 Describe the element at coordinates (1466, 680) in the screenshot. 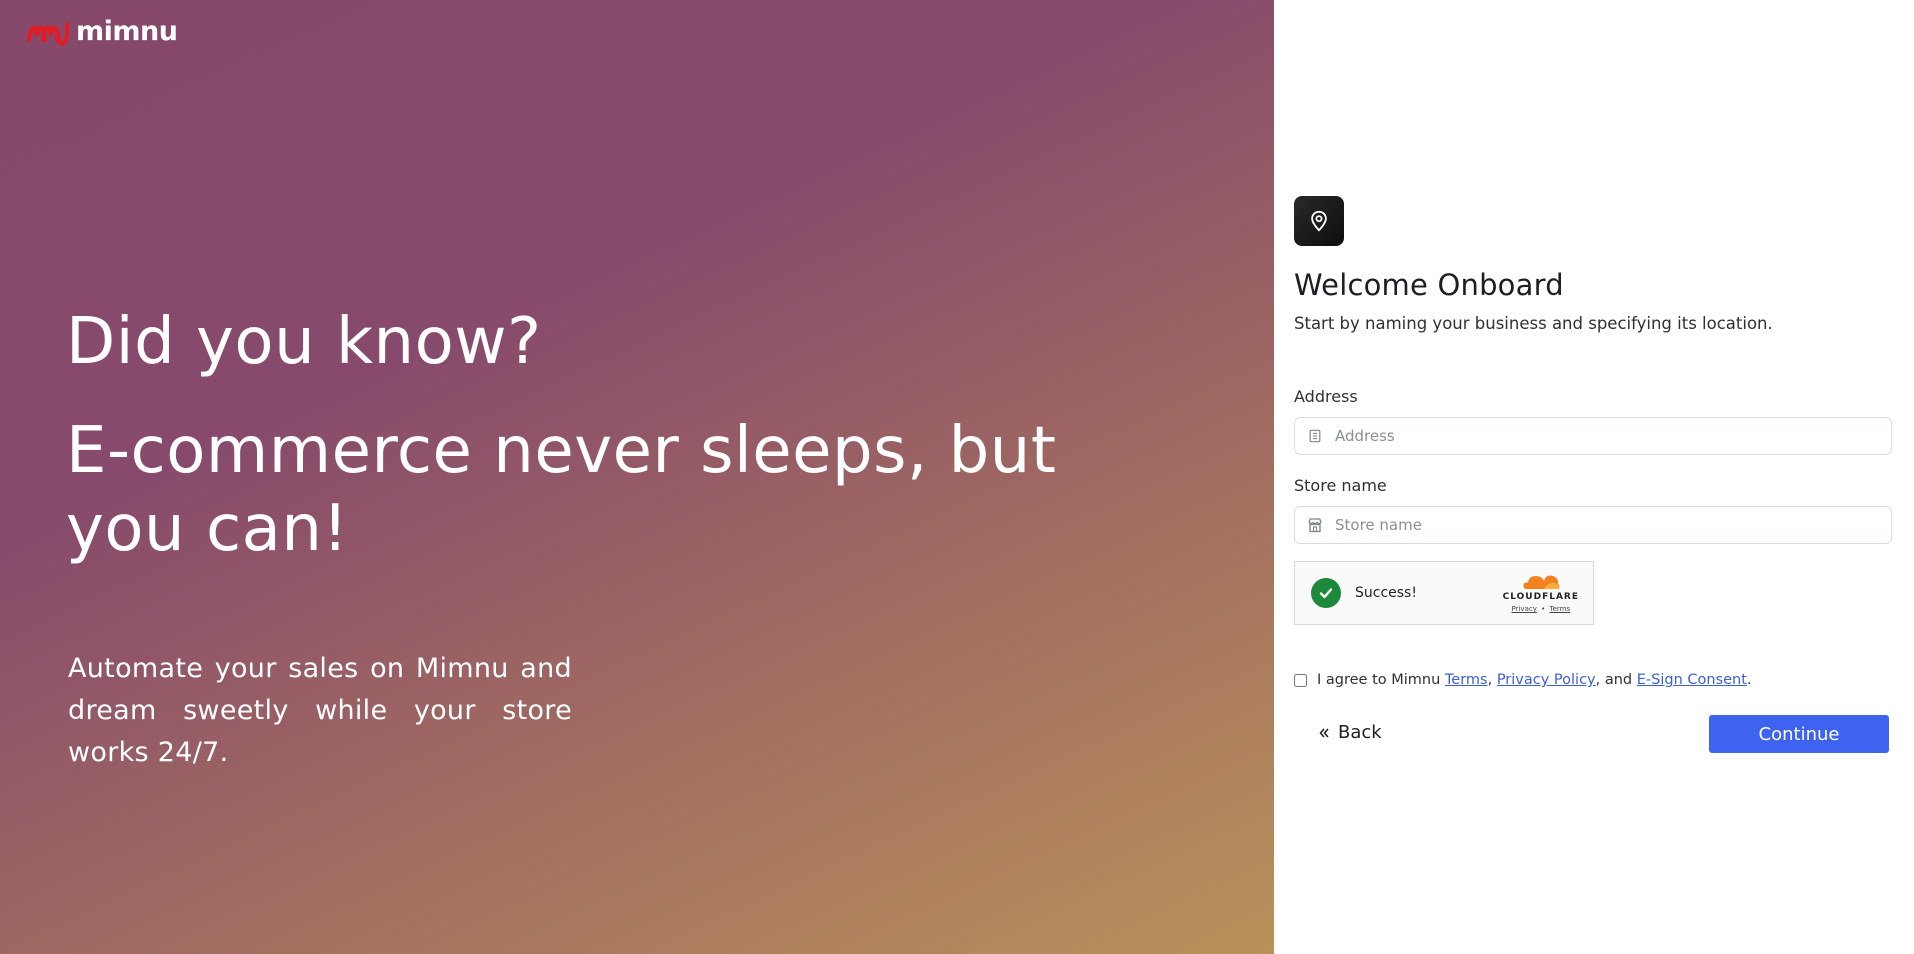

I see `terms-link: Terms` at that location.